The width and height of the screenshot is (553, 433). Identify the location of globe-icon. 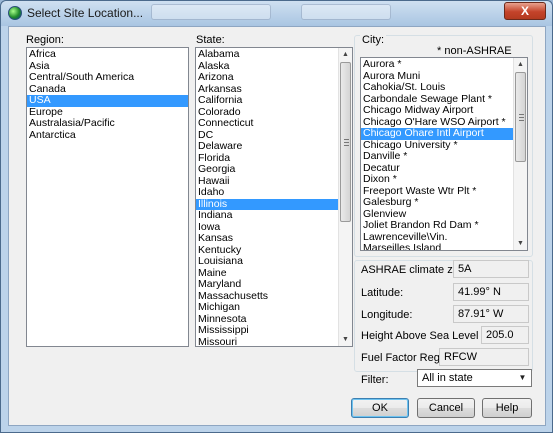
(15, 13).